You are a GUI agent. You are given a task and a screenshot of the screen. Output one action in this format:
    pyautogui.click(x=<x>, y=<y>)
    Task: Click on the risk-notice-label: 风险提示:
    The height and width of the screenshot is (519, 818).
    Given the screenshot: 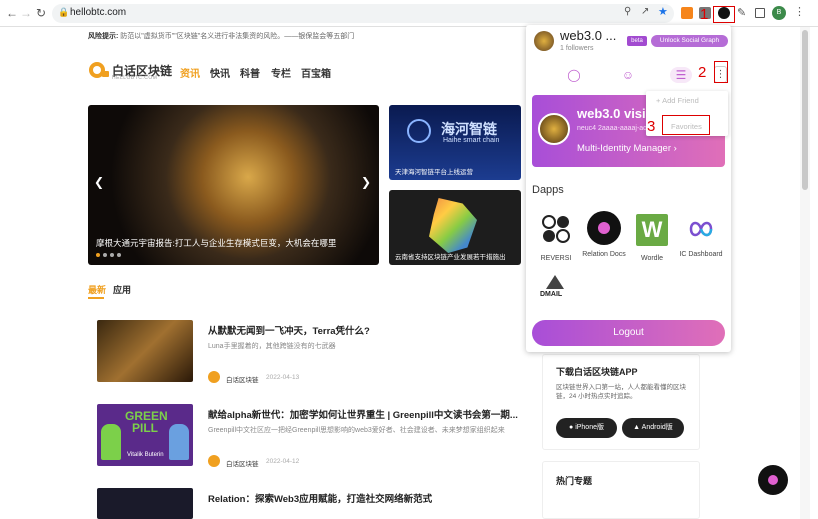 What is the action you would take?
    pyautogui.click(x=103, y=36)
    